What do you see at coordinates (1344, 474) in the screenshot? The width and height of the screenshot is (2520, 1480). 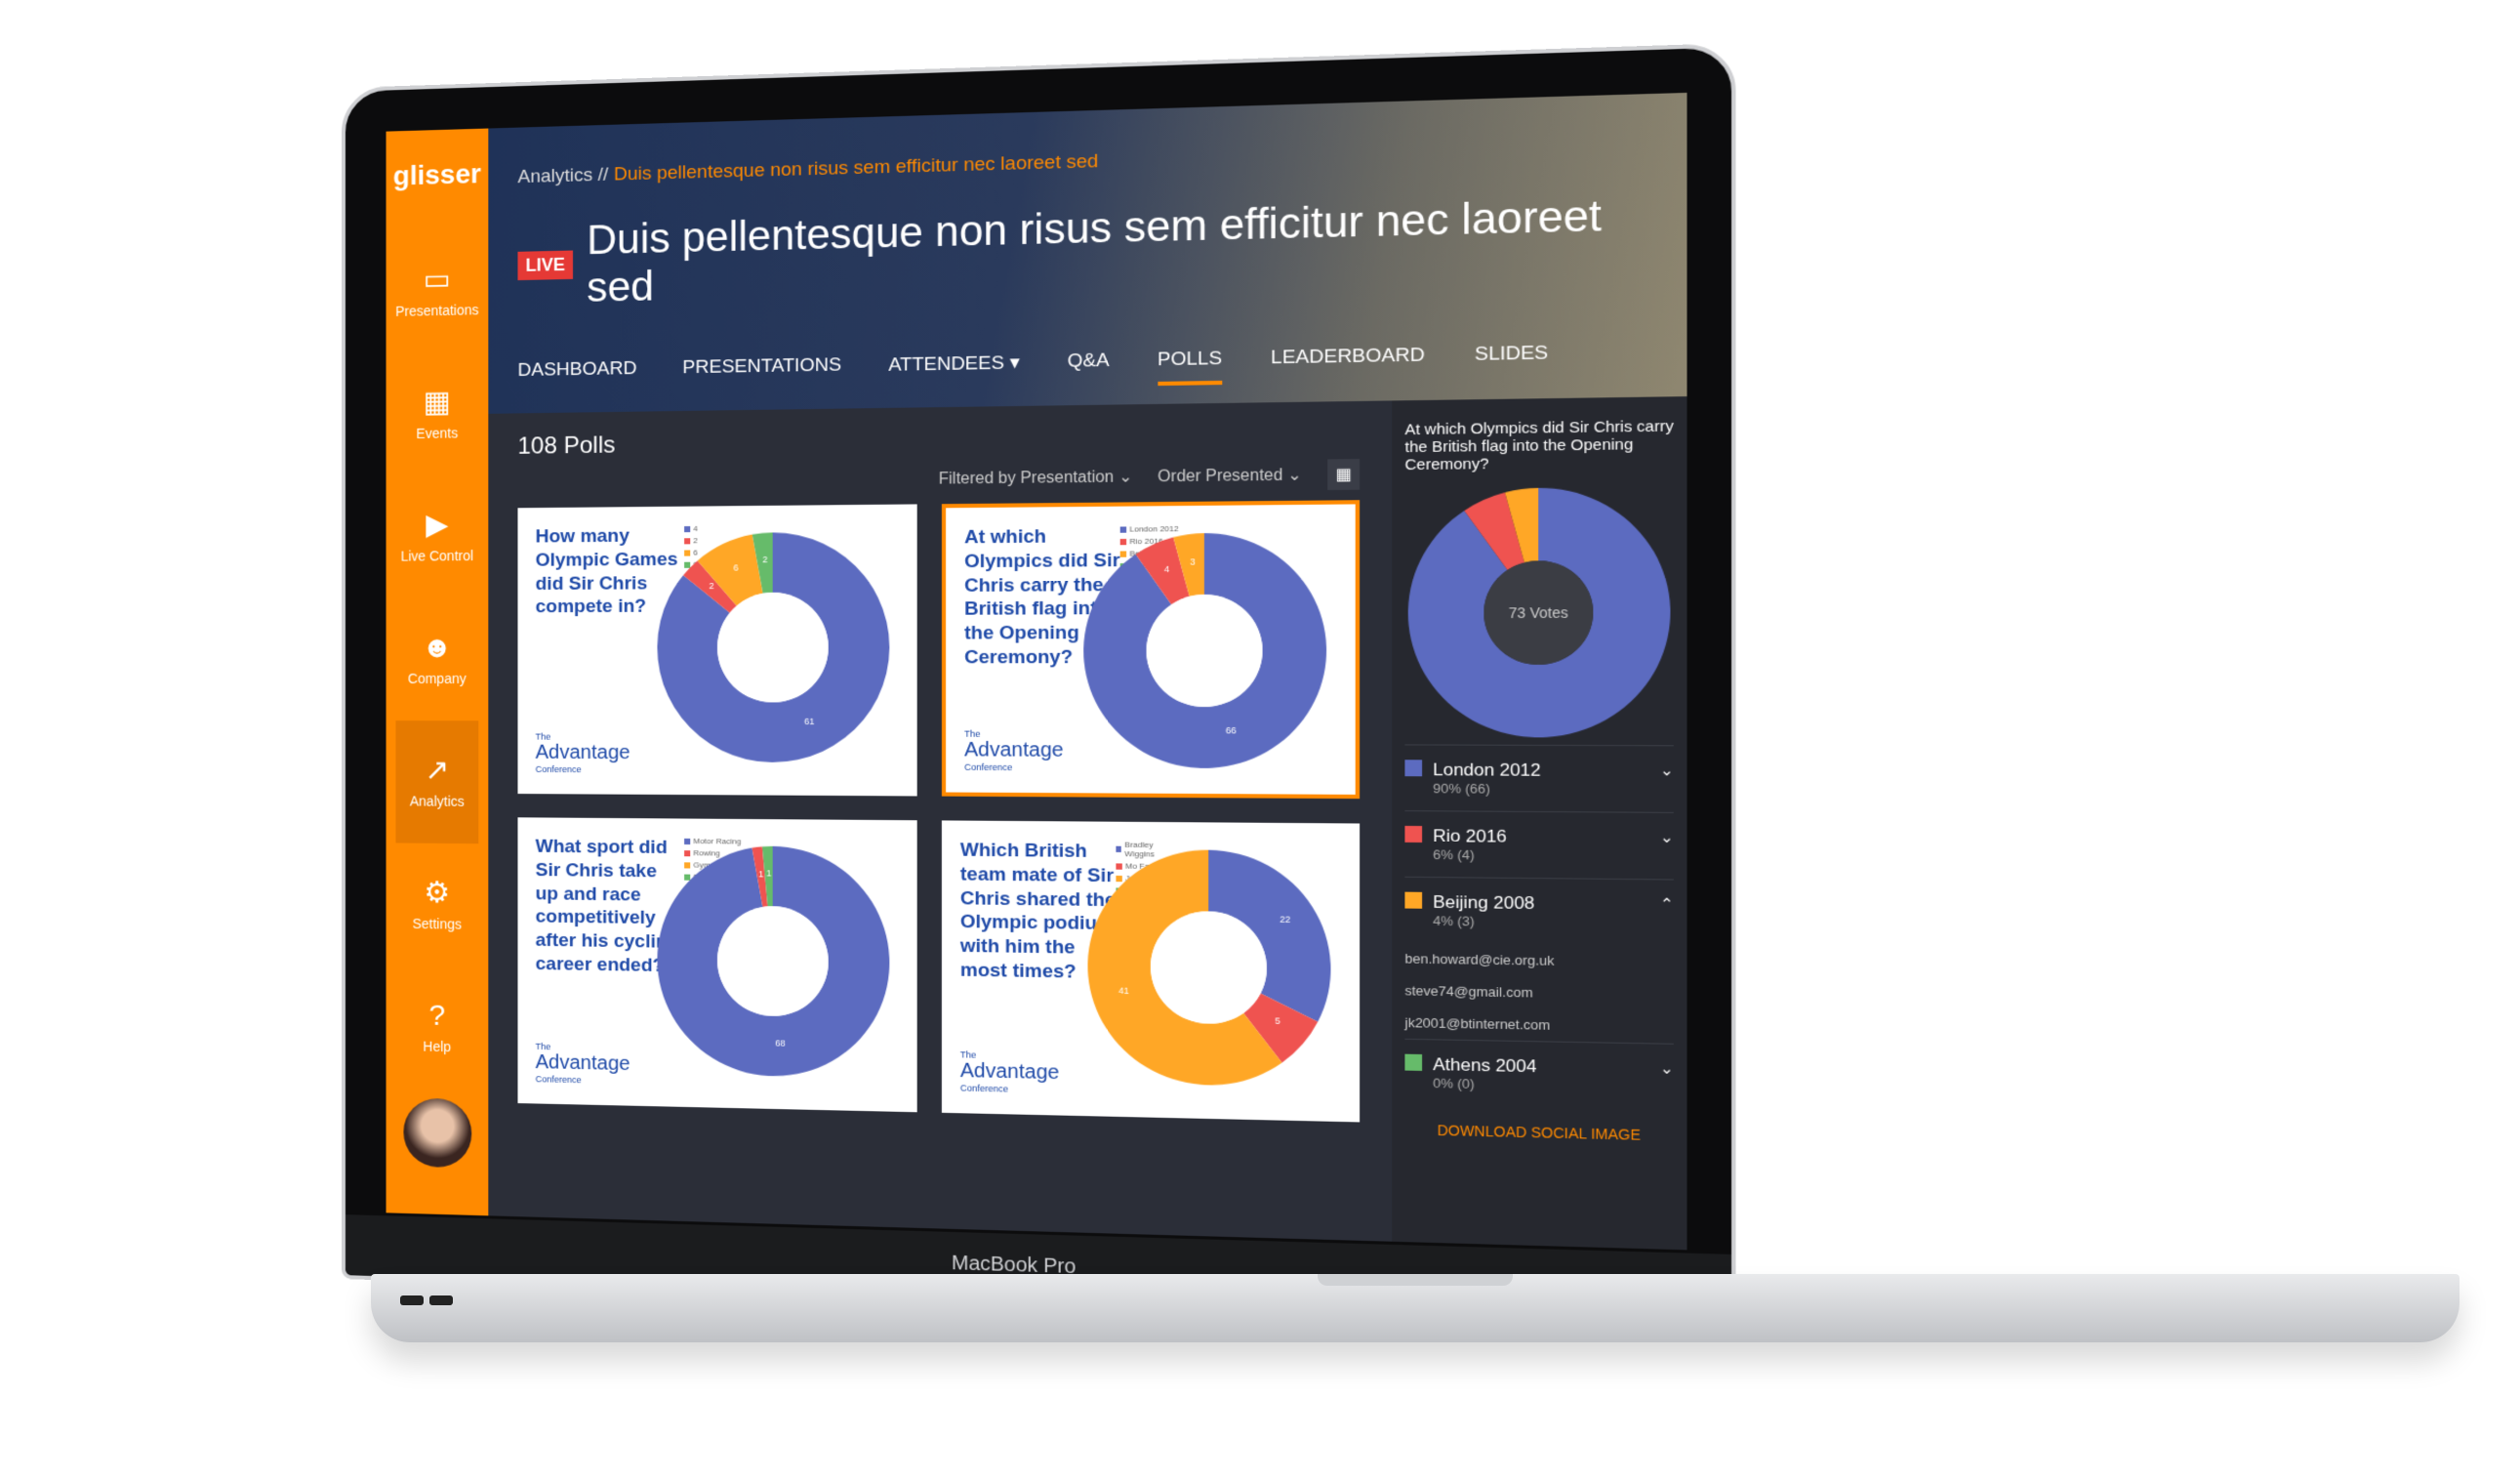 I see `grid-view-icon: ▦` at bounding box center [1344, 474].